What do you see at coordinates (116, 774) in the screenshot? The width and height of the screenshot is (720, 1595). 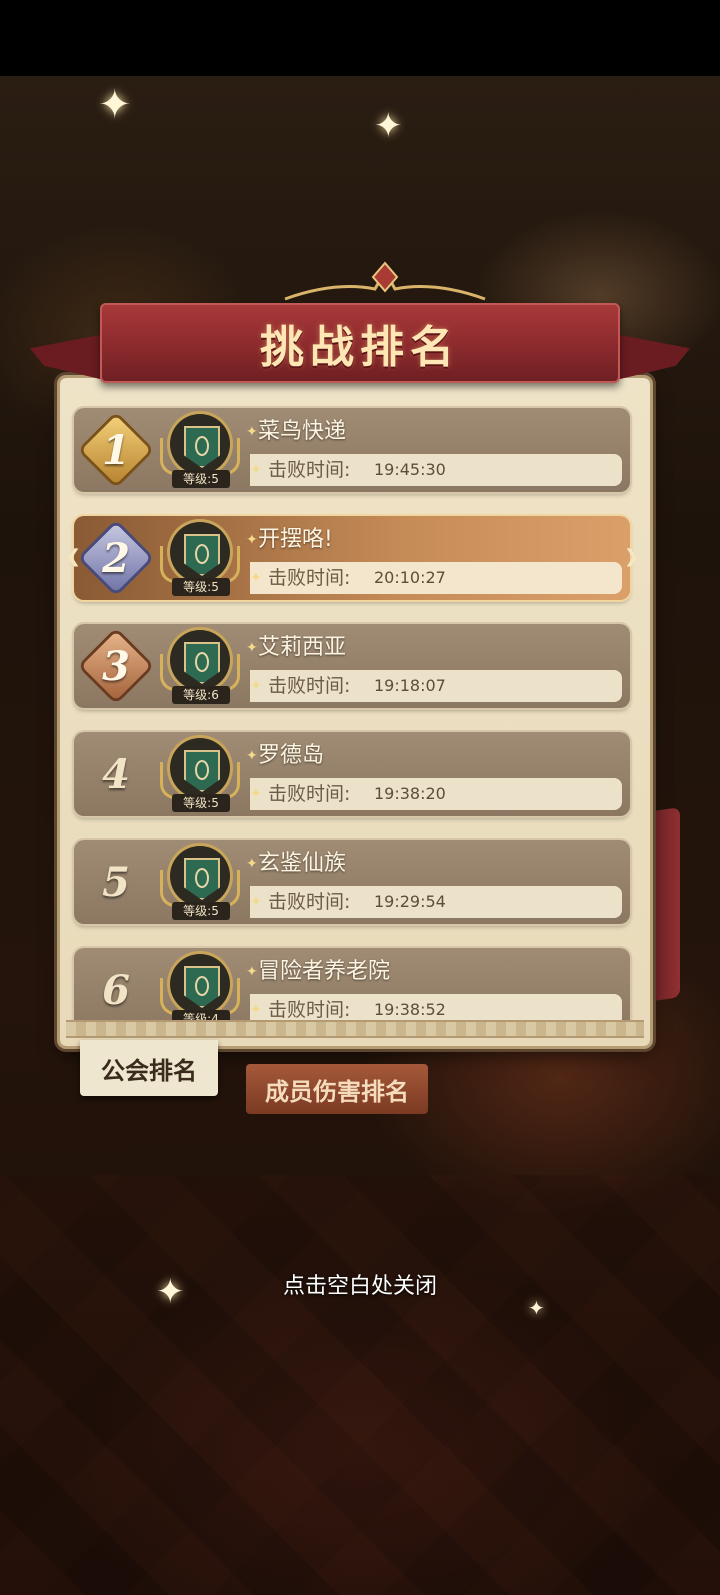 I see `rank-number: 4` at bounding box center [116, 774].